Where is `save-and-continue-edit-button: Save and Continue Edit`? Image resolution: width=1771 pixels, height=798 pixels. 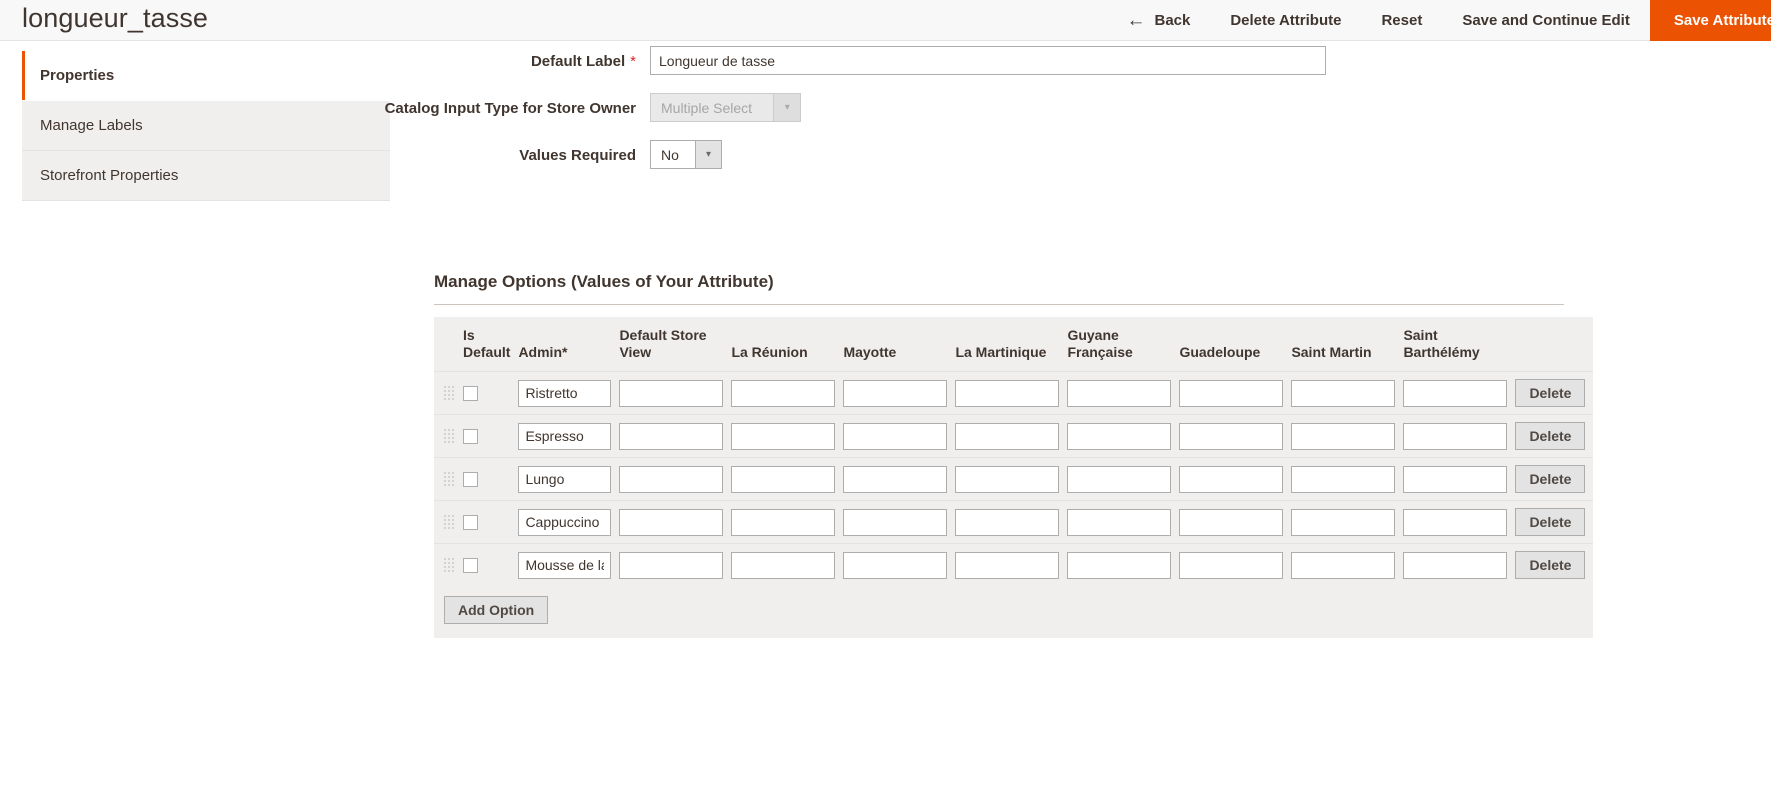
save-and-continue-edit-button: Save and Continue Edit is located at coordinates (1546, 20).